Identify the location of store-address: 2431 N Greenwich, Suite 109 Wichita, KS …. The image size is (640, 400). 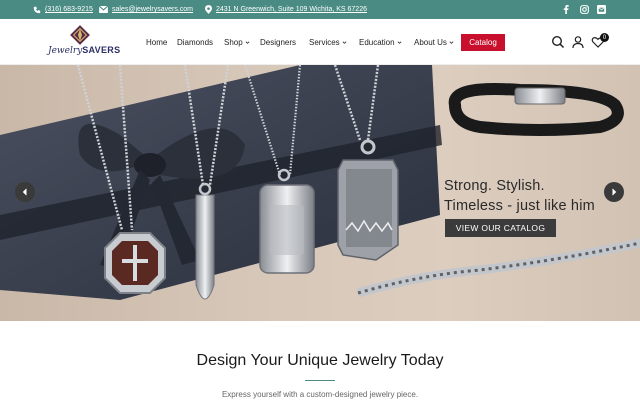
(291, 9).